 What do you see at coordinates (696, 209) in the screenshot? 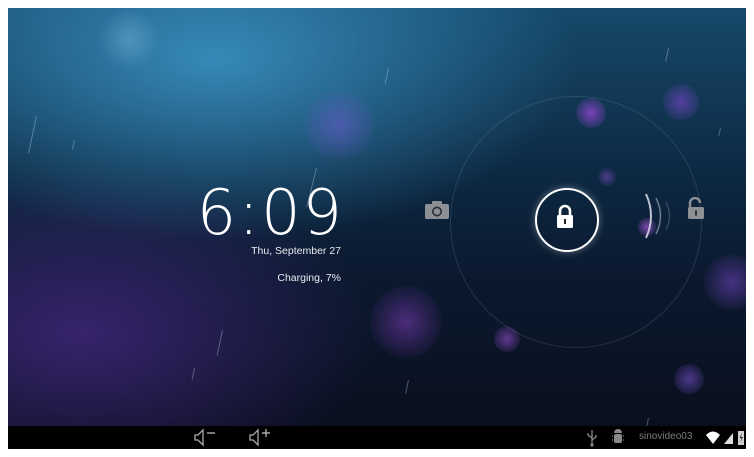
I see `unlock-icon` at bounding box center [696, 209].